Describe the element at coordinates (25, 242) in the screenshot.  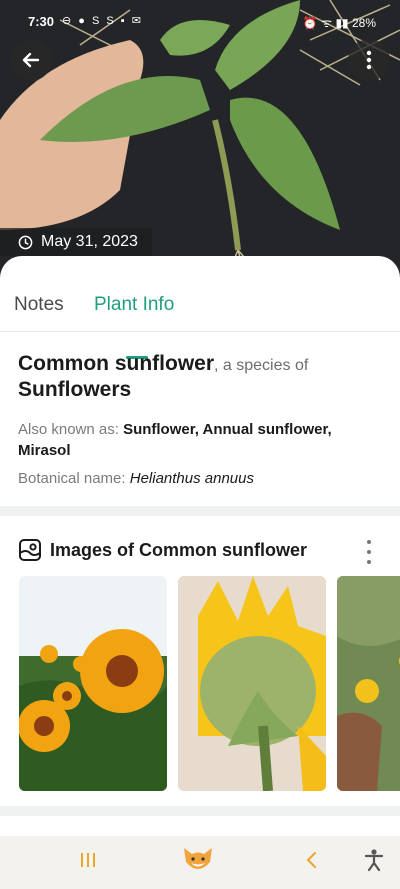
I see `clock-icon` at that location.